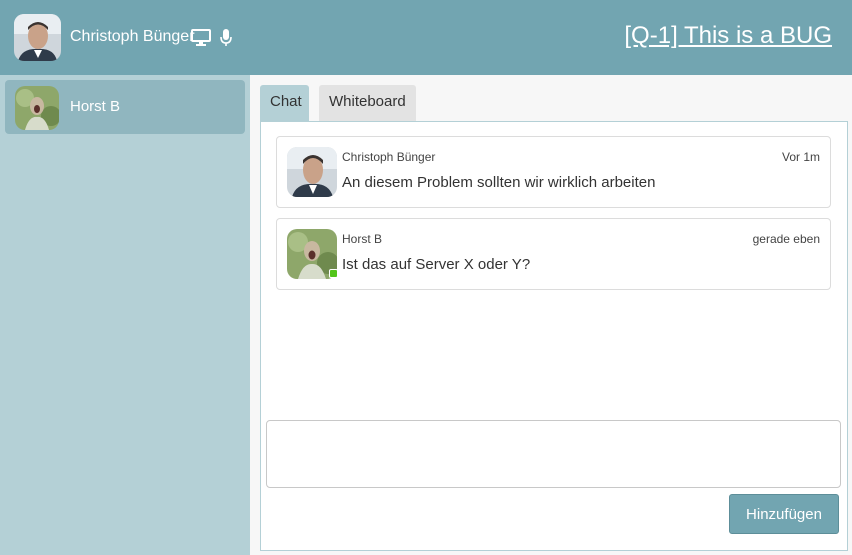  Describe the element at coordinates (37, 108) in the screenshot. I see `participant-avatar` at that location.